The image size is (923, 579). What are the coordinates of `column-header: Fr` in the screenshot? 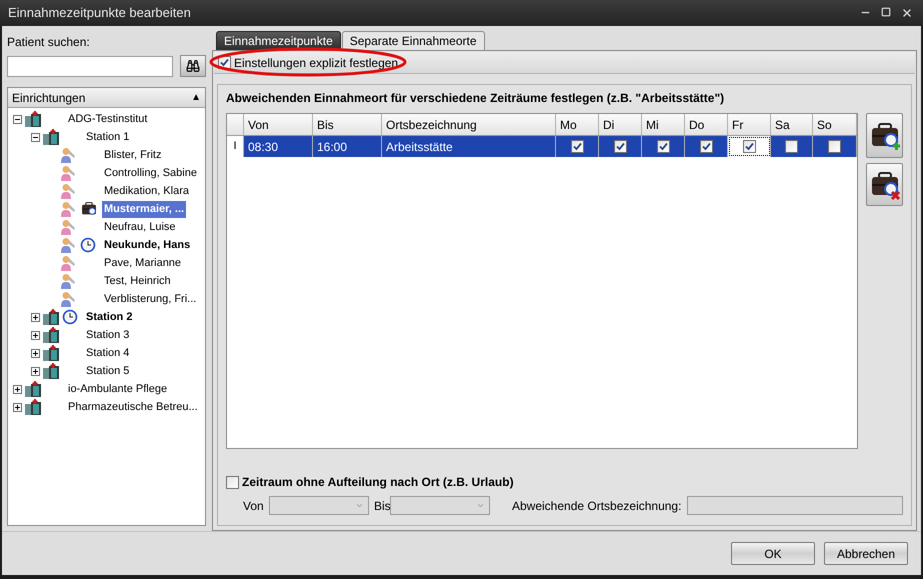 It's located at (749, 124).